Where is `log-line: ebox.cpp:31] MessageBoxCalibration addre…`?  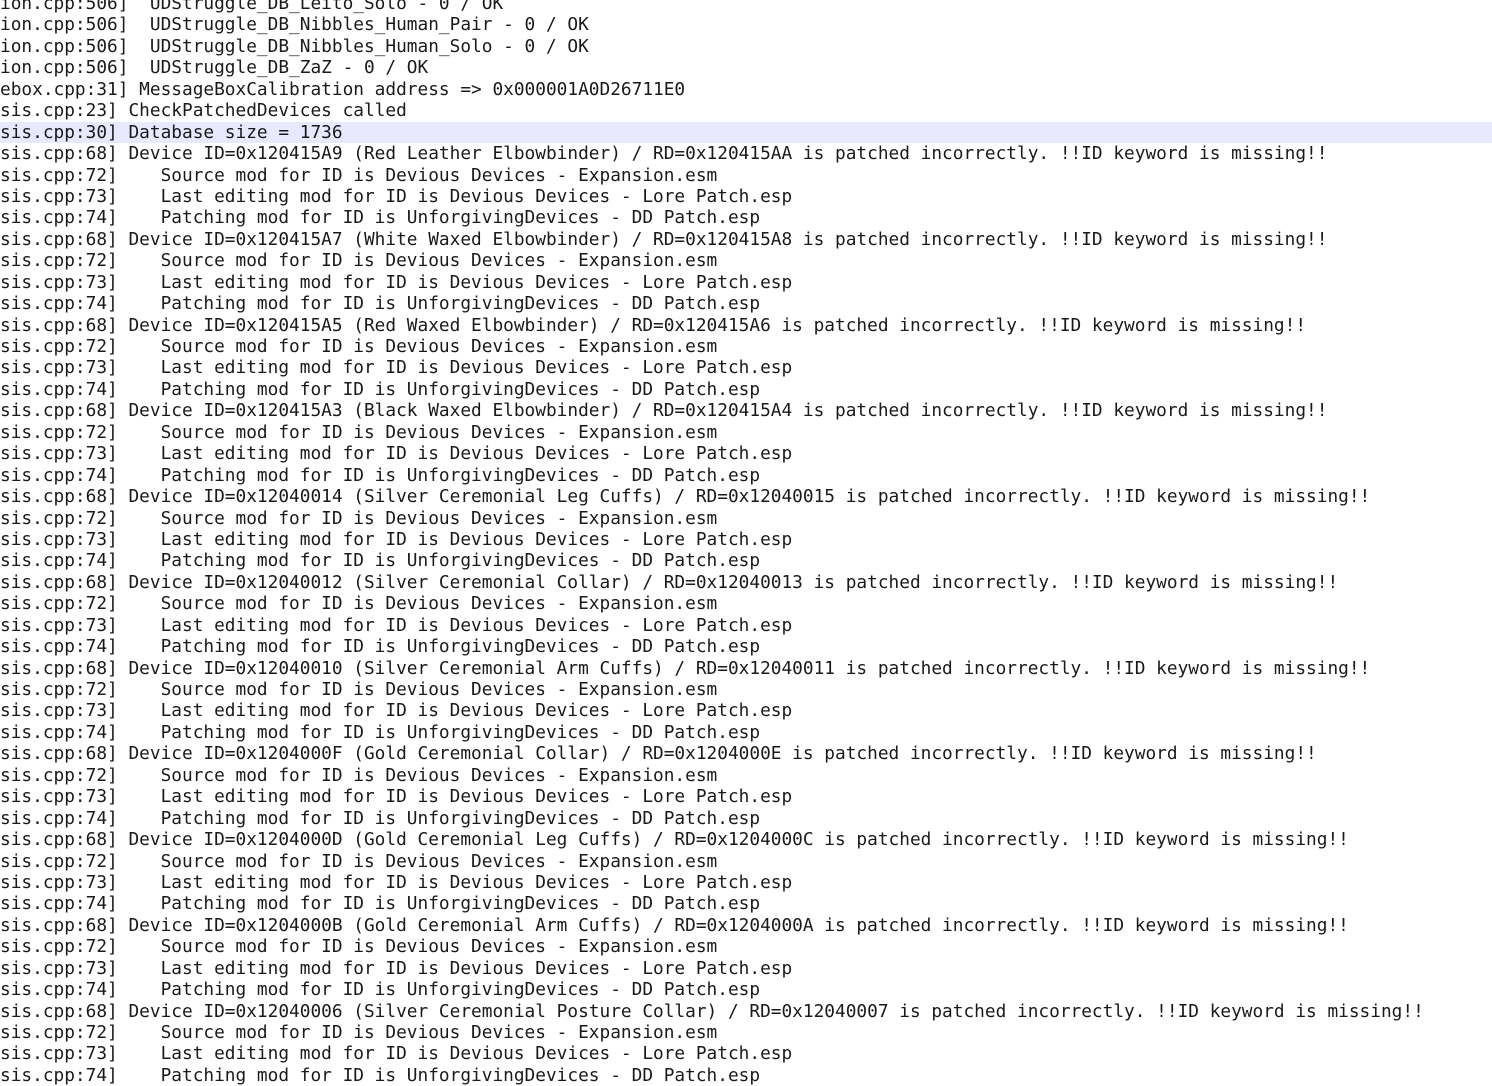
log-line: ebox.cpp:31] MessageBoxCalibration addre… is located at coordinates (343, 89).